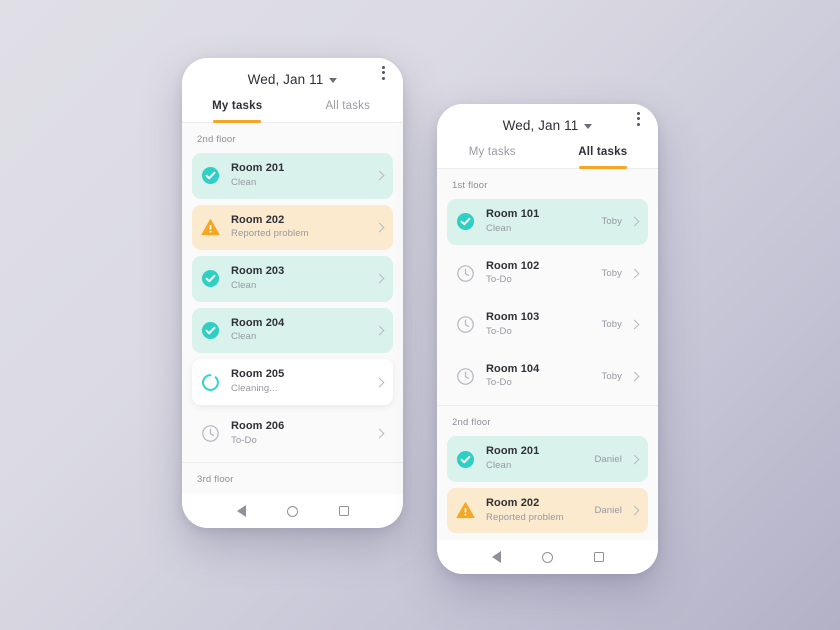 This screenshot has width=840, height=630. Describe the element at coordinates (544, 325) in the screenshot. I see `task-text: Room 103 To-Do` at that location.